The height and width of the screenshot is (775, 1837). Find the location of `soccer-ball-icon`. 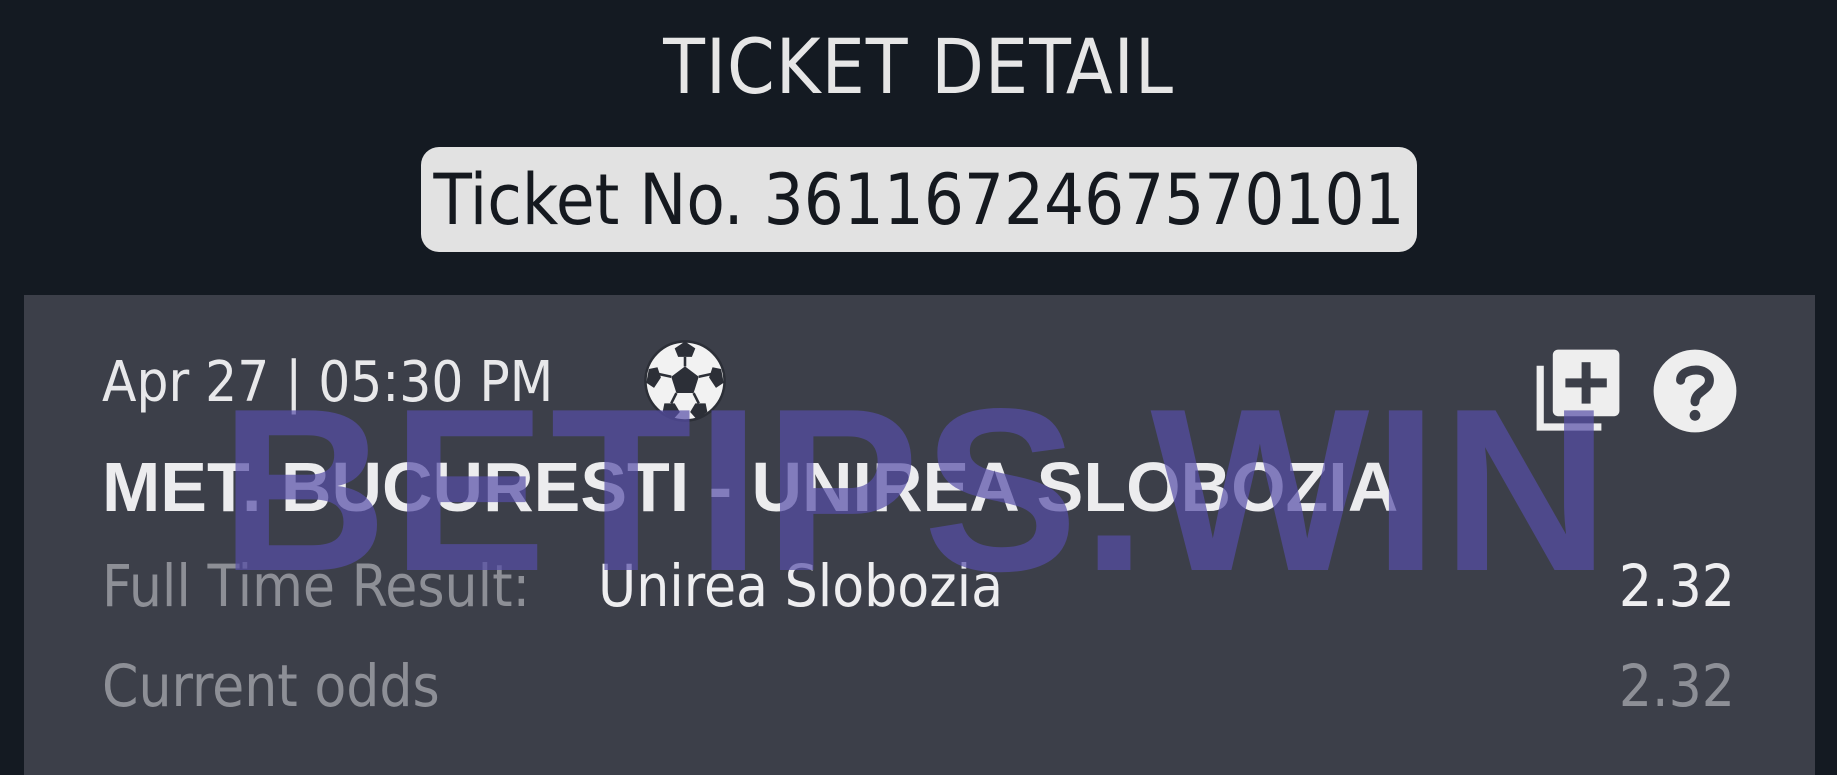

soccer-ball-icon is located at coordinates (685, 381).